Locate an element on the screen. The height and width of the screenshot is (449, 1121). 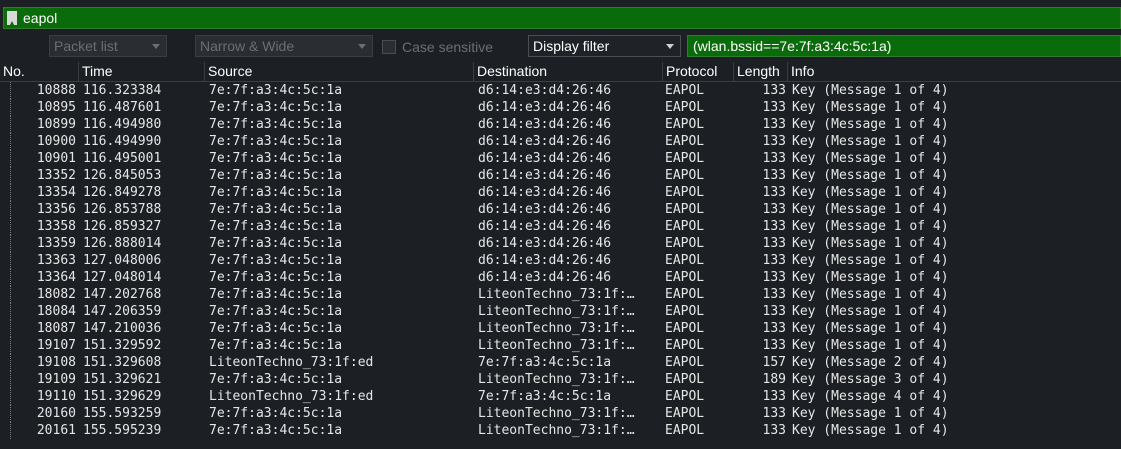
packet-length: 157 is located at coordinates (774, 362).